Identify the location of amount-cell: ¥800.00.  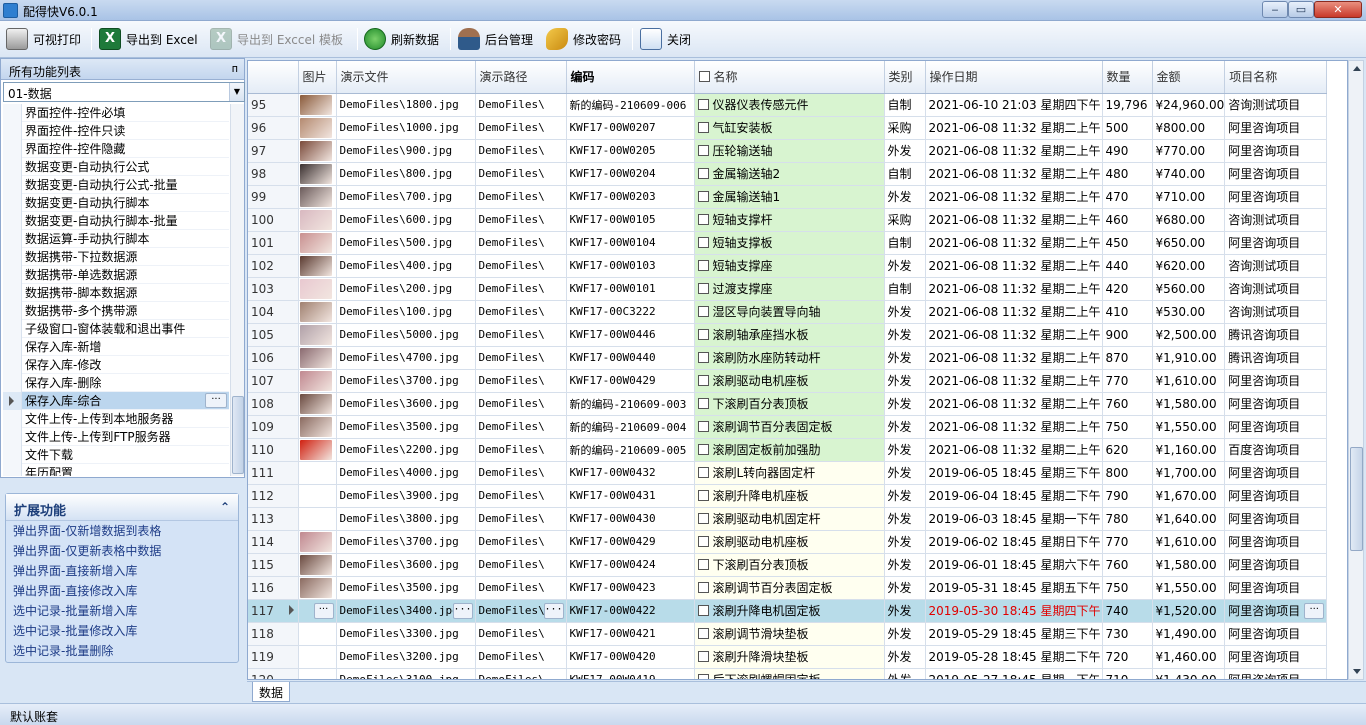
(1189, 128).